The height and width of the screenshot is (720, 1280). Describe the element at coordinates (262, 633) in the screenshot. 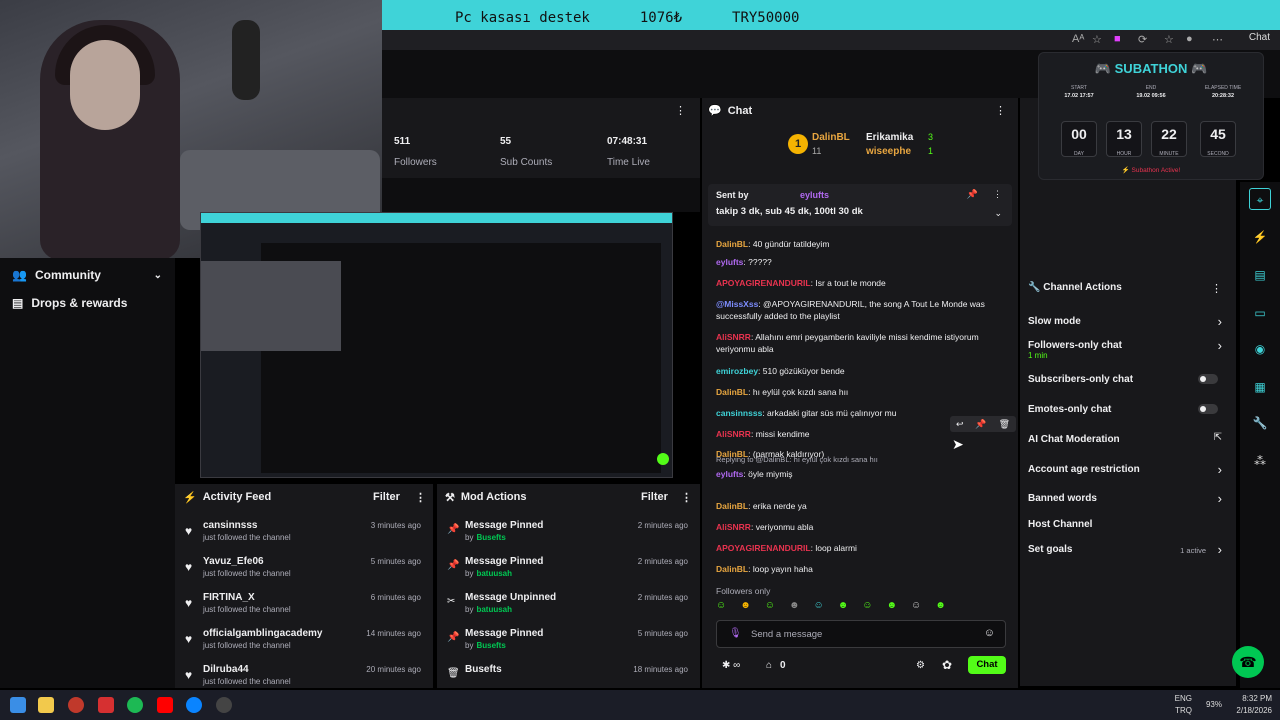

I see `activity-user: officialgamblingacademy` at that location.